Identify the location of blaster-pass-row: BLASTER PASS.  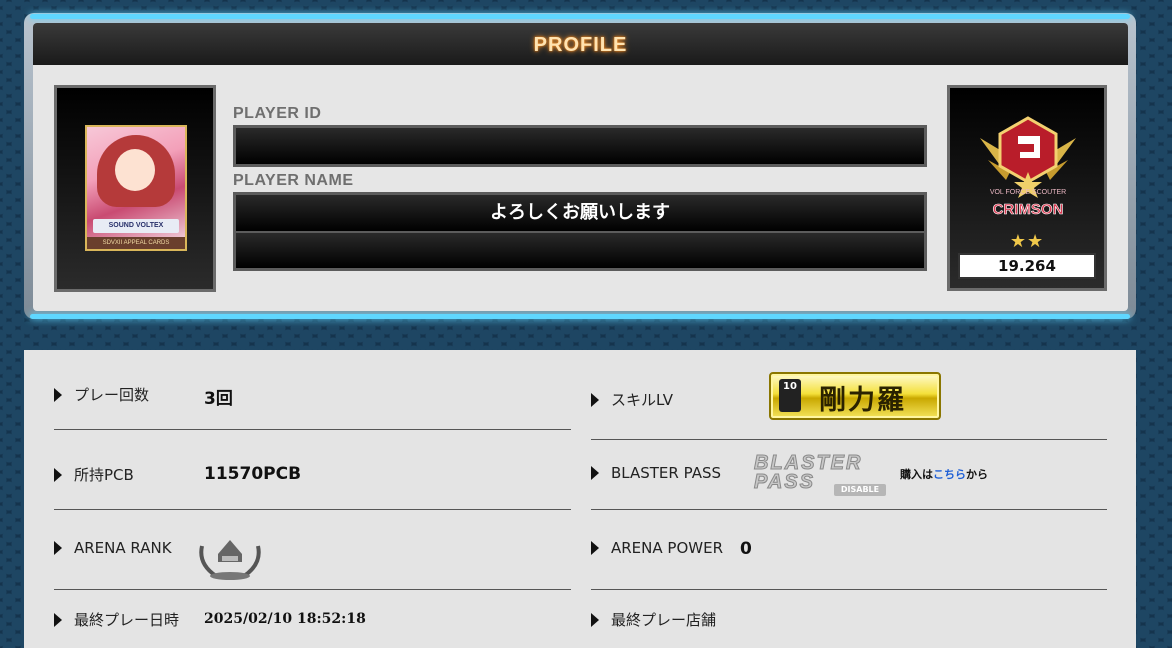
(656, 473).